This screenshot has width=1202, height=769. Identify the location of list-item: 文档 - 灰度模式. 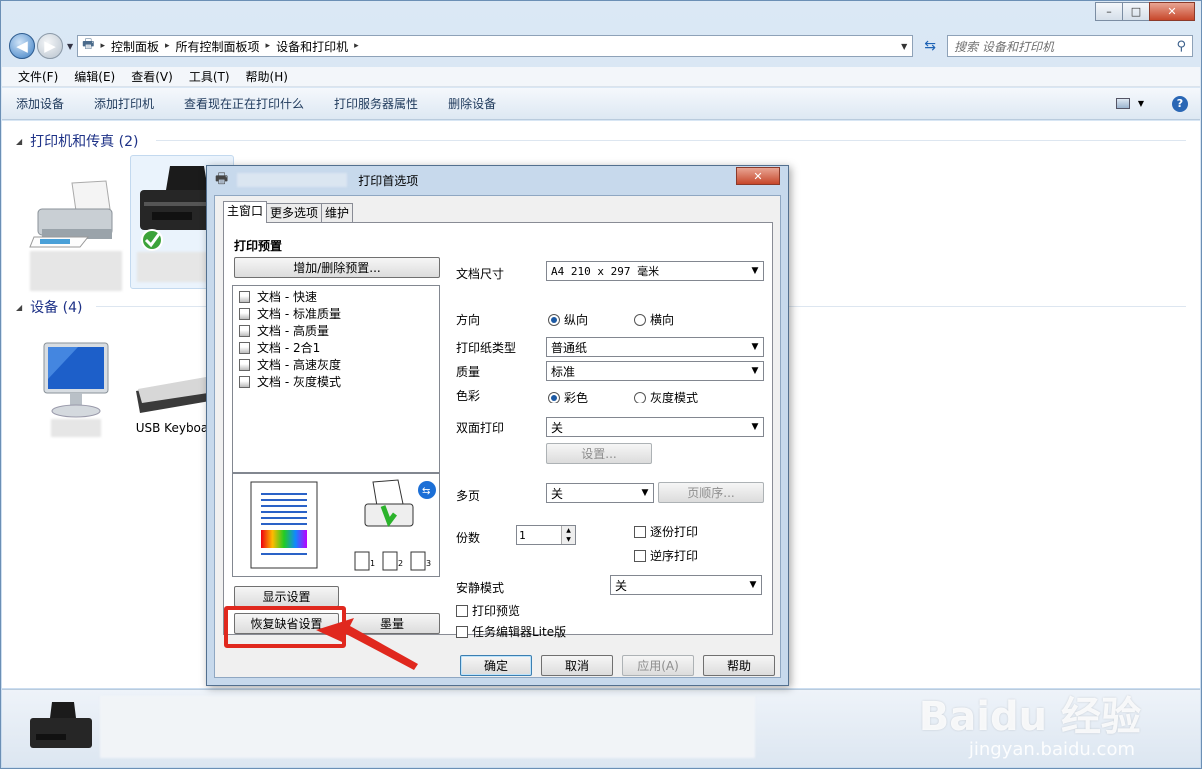
(336, 381).